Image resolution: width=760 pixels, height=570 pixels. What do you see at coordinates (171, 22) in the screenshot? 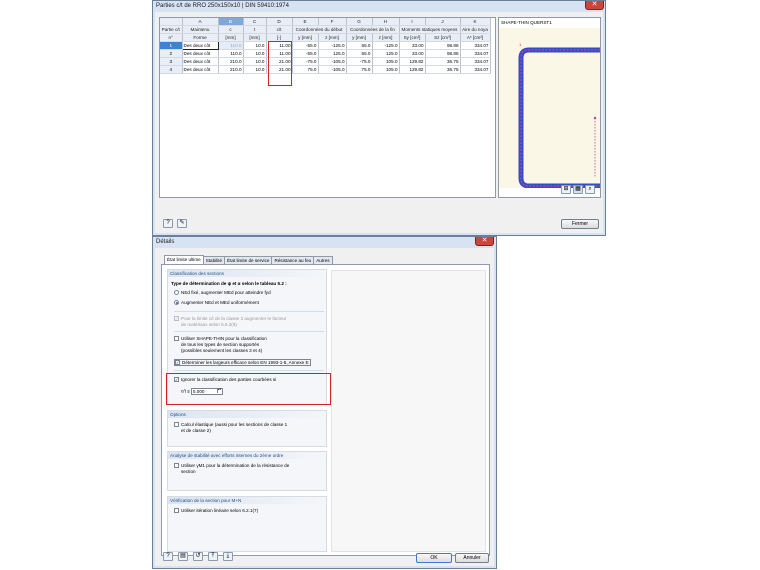
I see `corner-cell` at bounding box center [171, 22].